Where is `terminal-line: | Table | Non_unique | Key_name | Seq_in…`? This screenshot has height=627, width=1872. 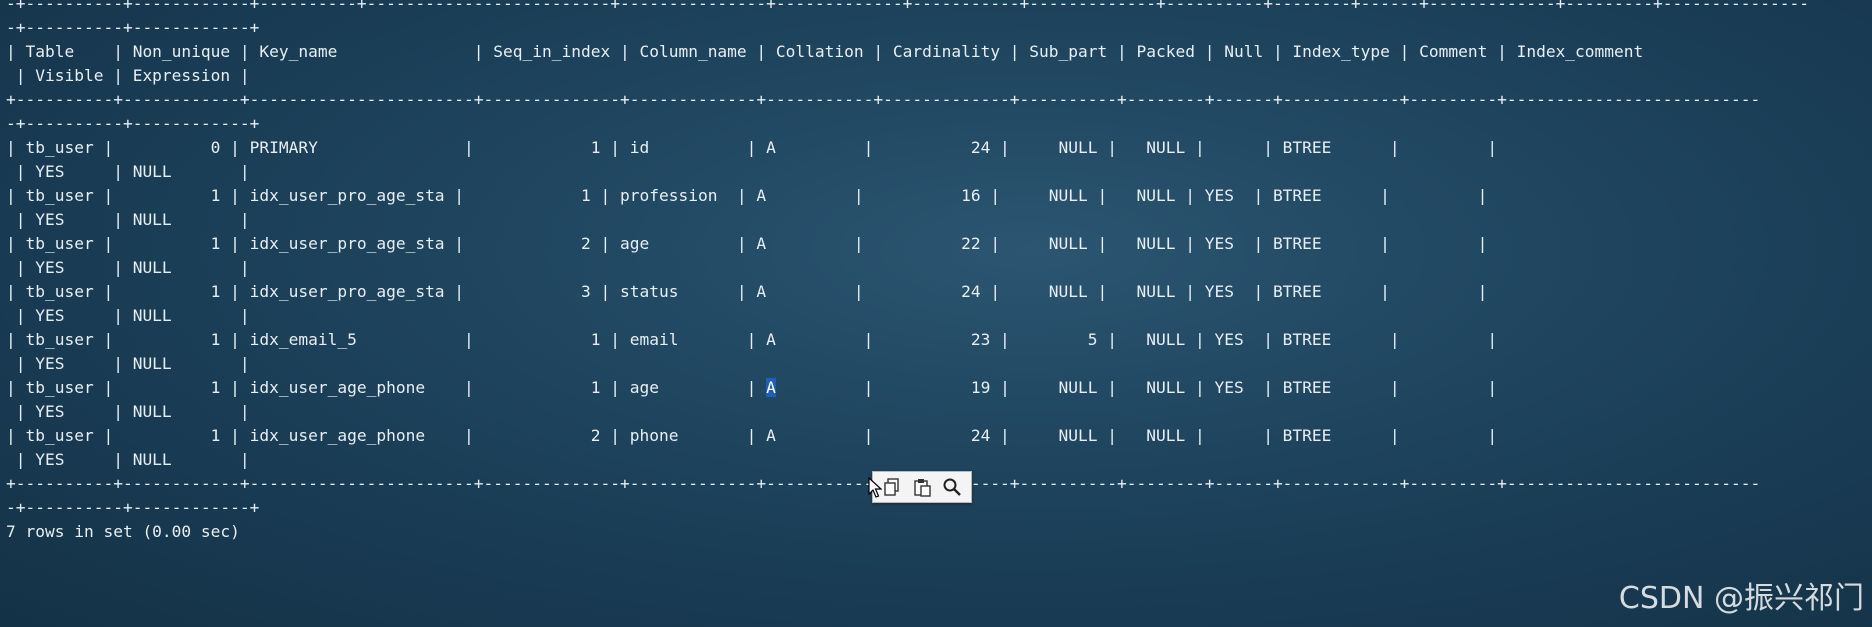
terminal-line: | Table | Non_unique | Key_name | Seq_in… is located at coordinates (825, 51).